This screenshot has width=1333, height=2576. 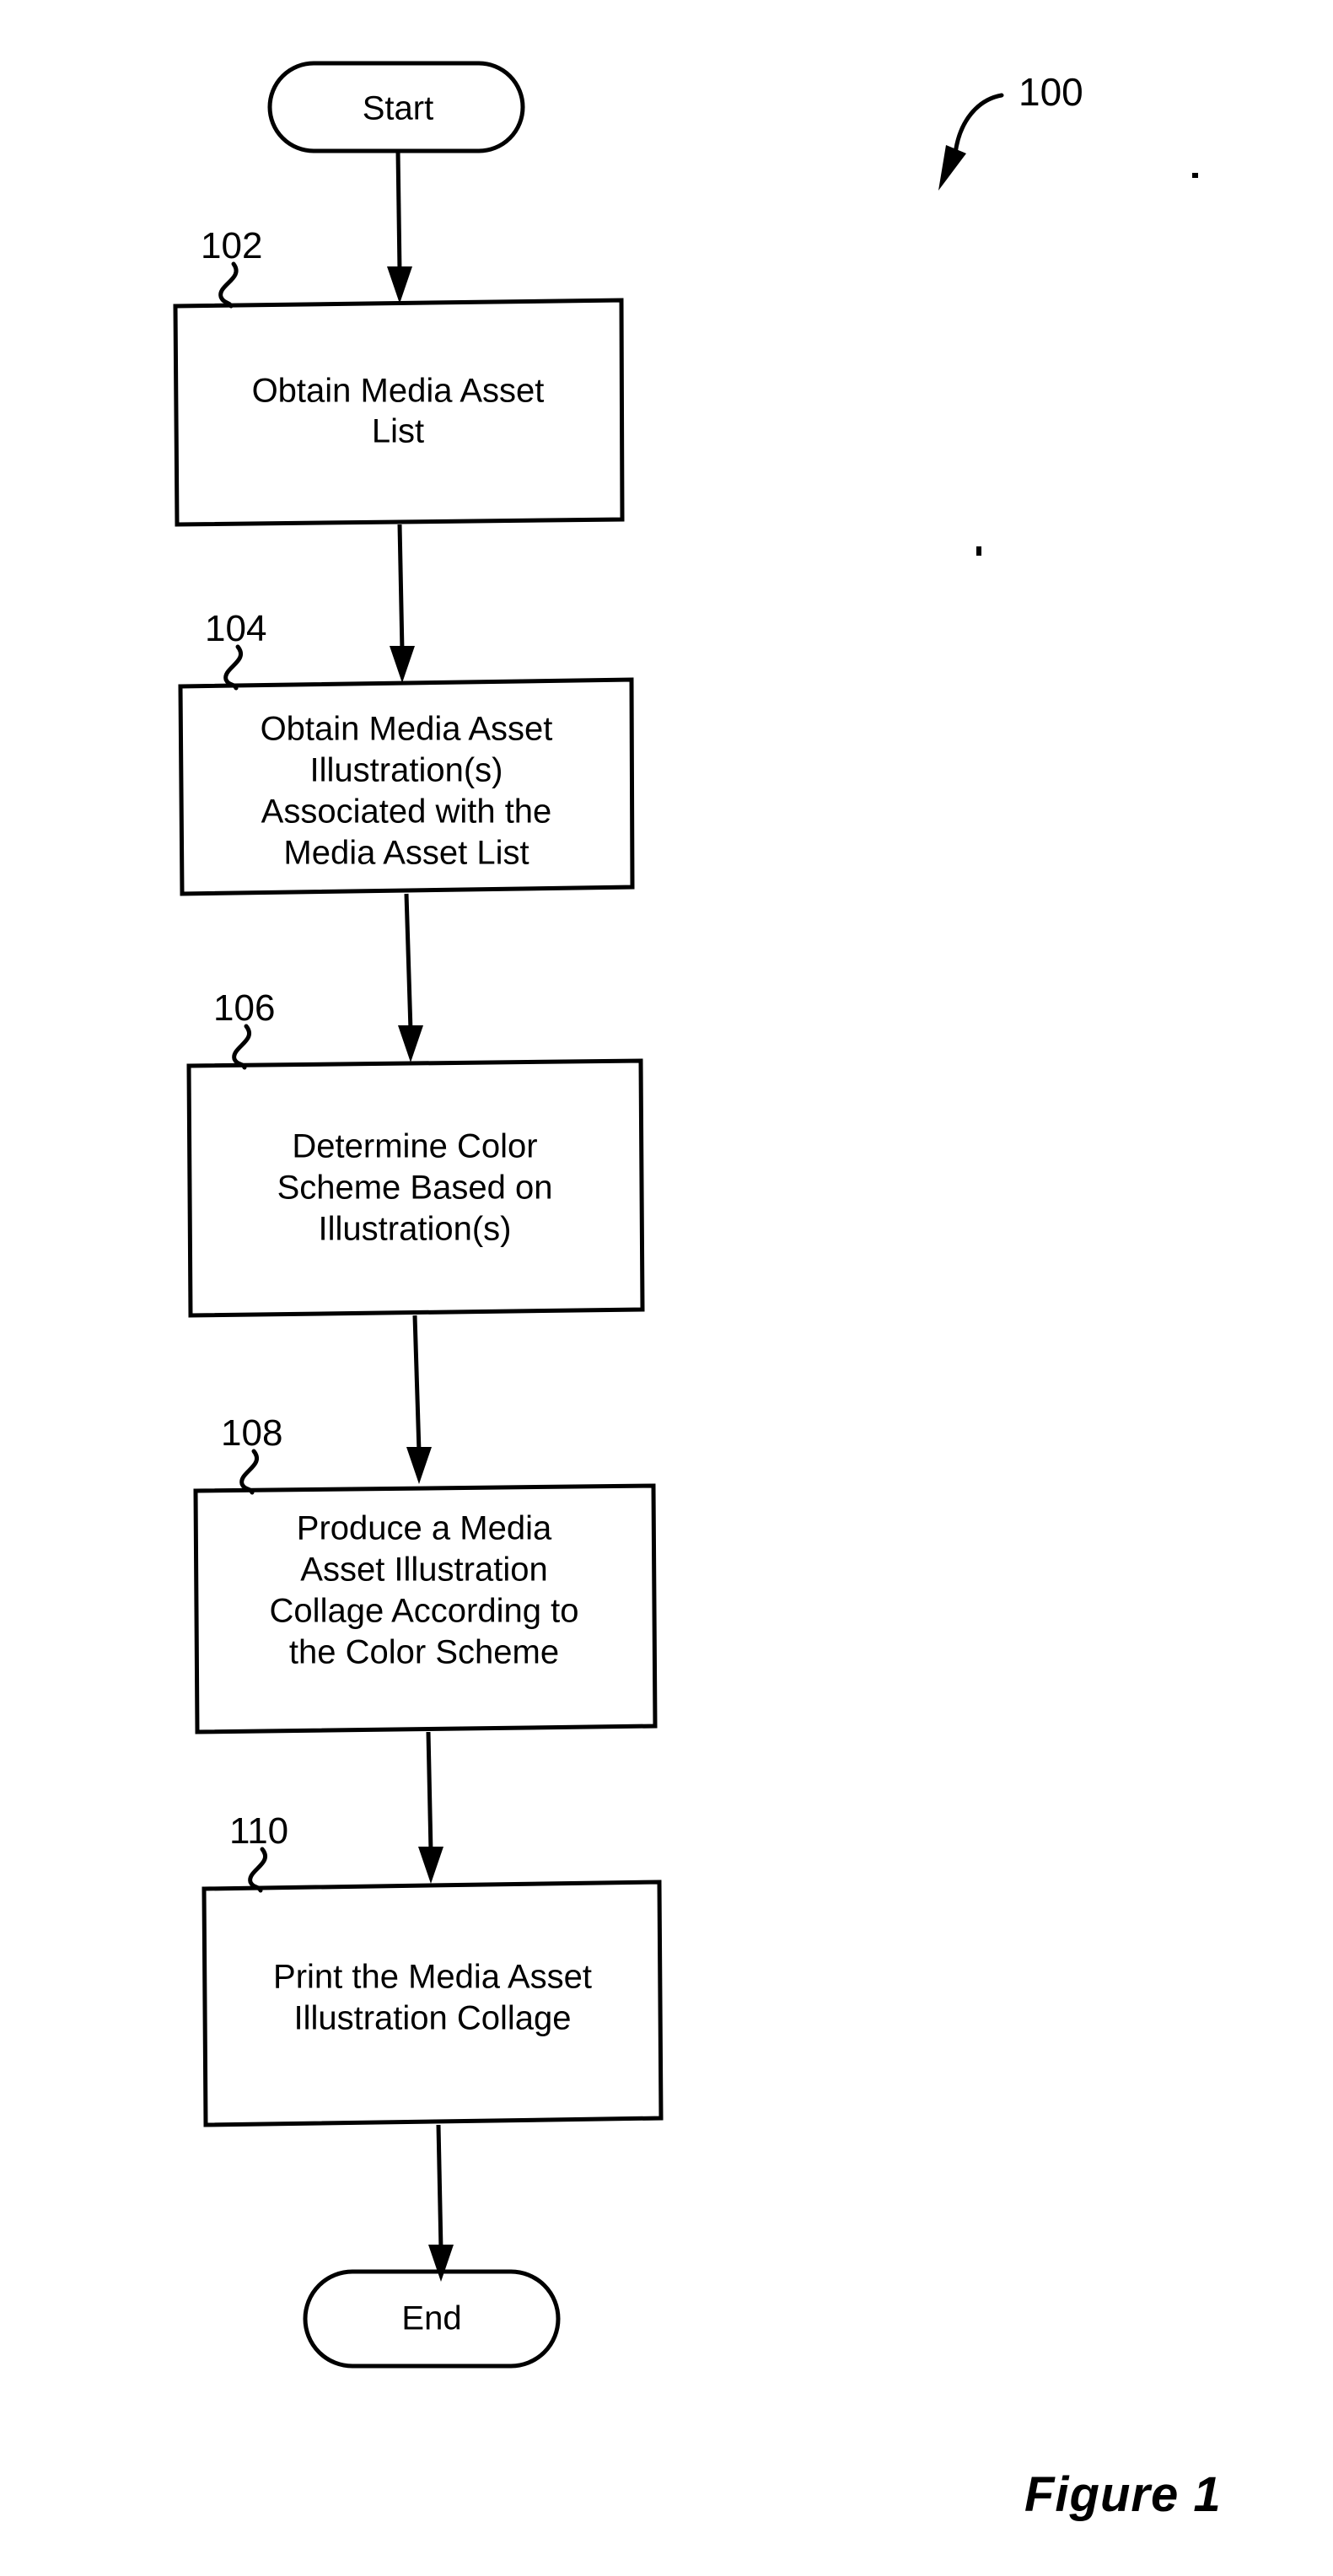 I want to click on step-106-text-line-1: Determine Color, so click(x=414, y=1146).